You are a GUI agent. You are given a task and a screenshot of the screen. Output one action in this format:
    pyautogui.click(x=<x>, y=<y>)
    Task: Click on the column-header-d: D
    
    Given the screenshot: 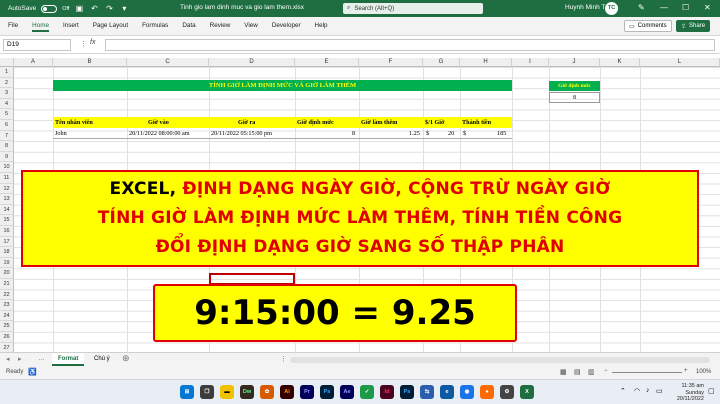 What is the action you would take?
    pyautogui.click(x=252, y=62)
    